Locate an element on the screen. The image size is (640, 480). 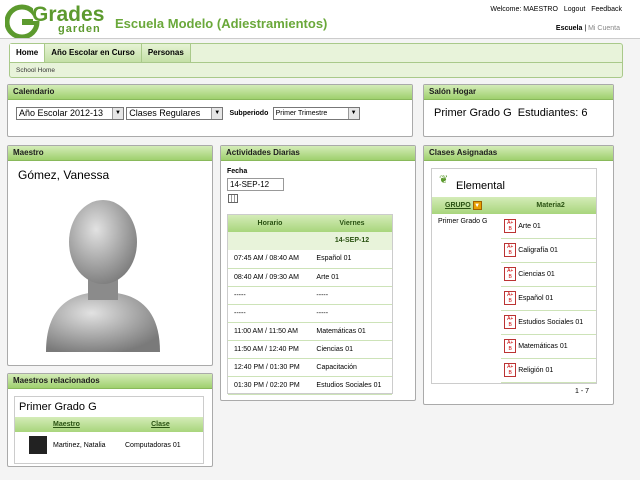
list-item: A+ B Matemáticas 01 is located at coordinates (548, 346).